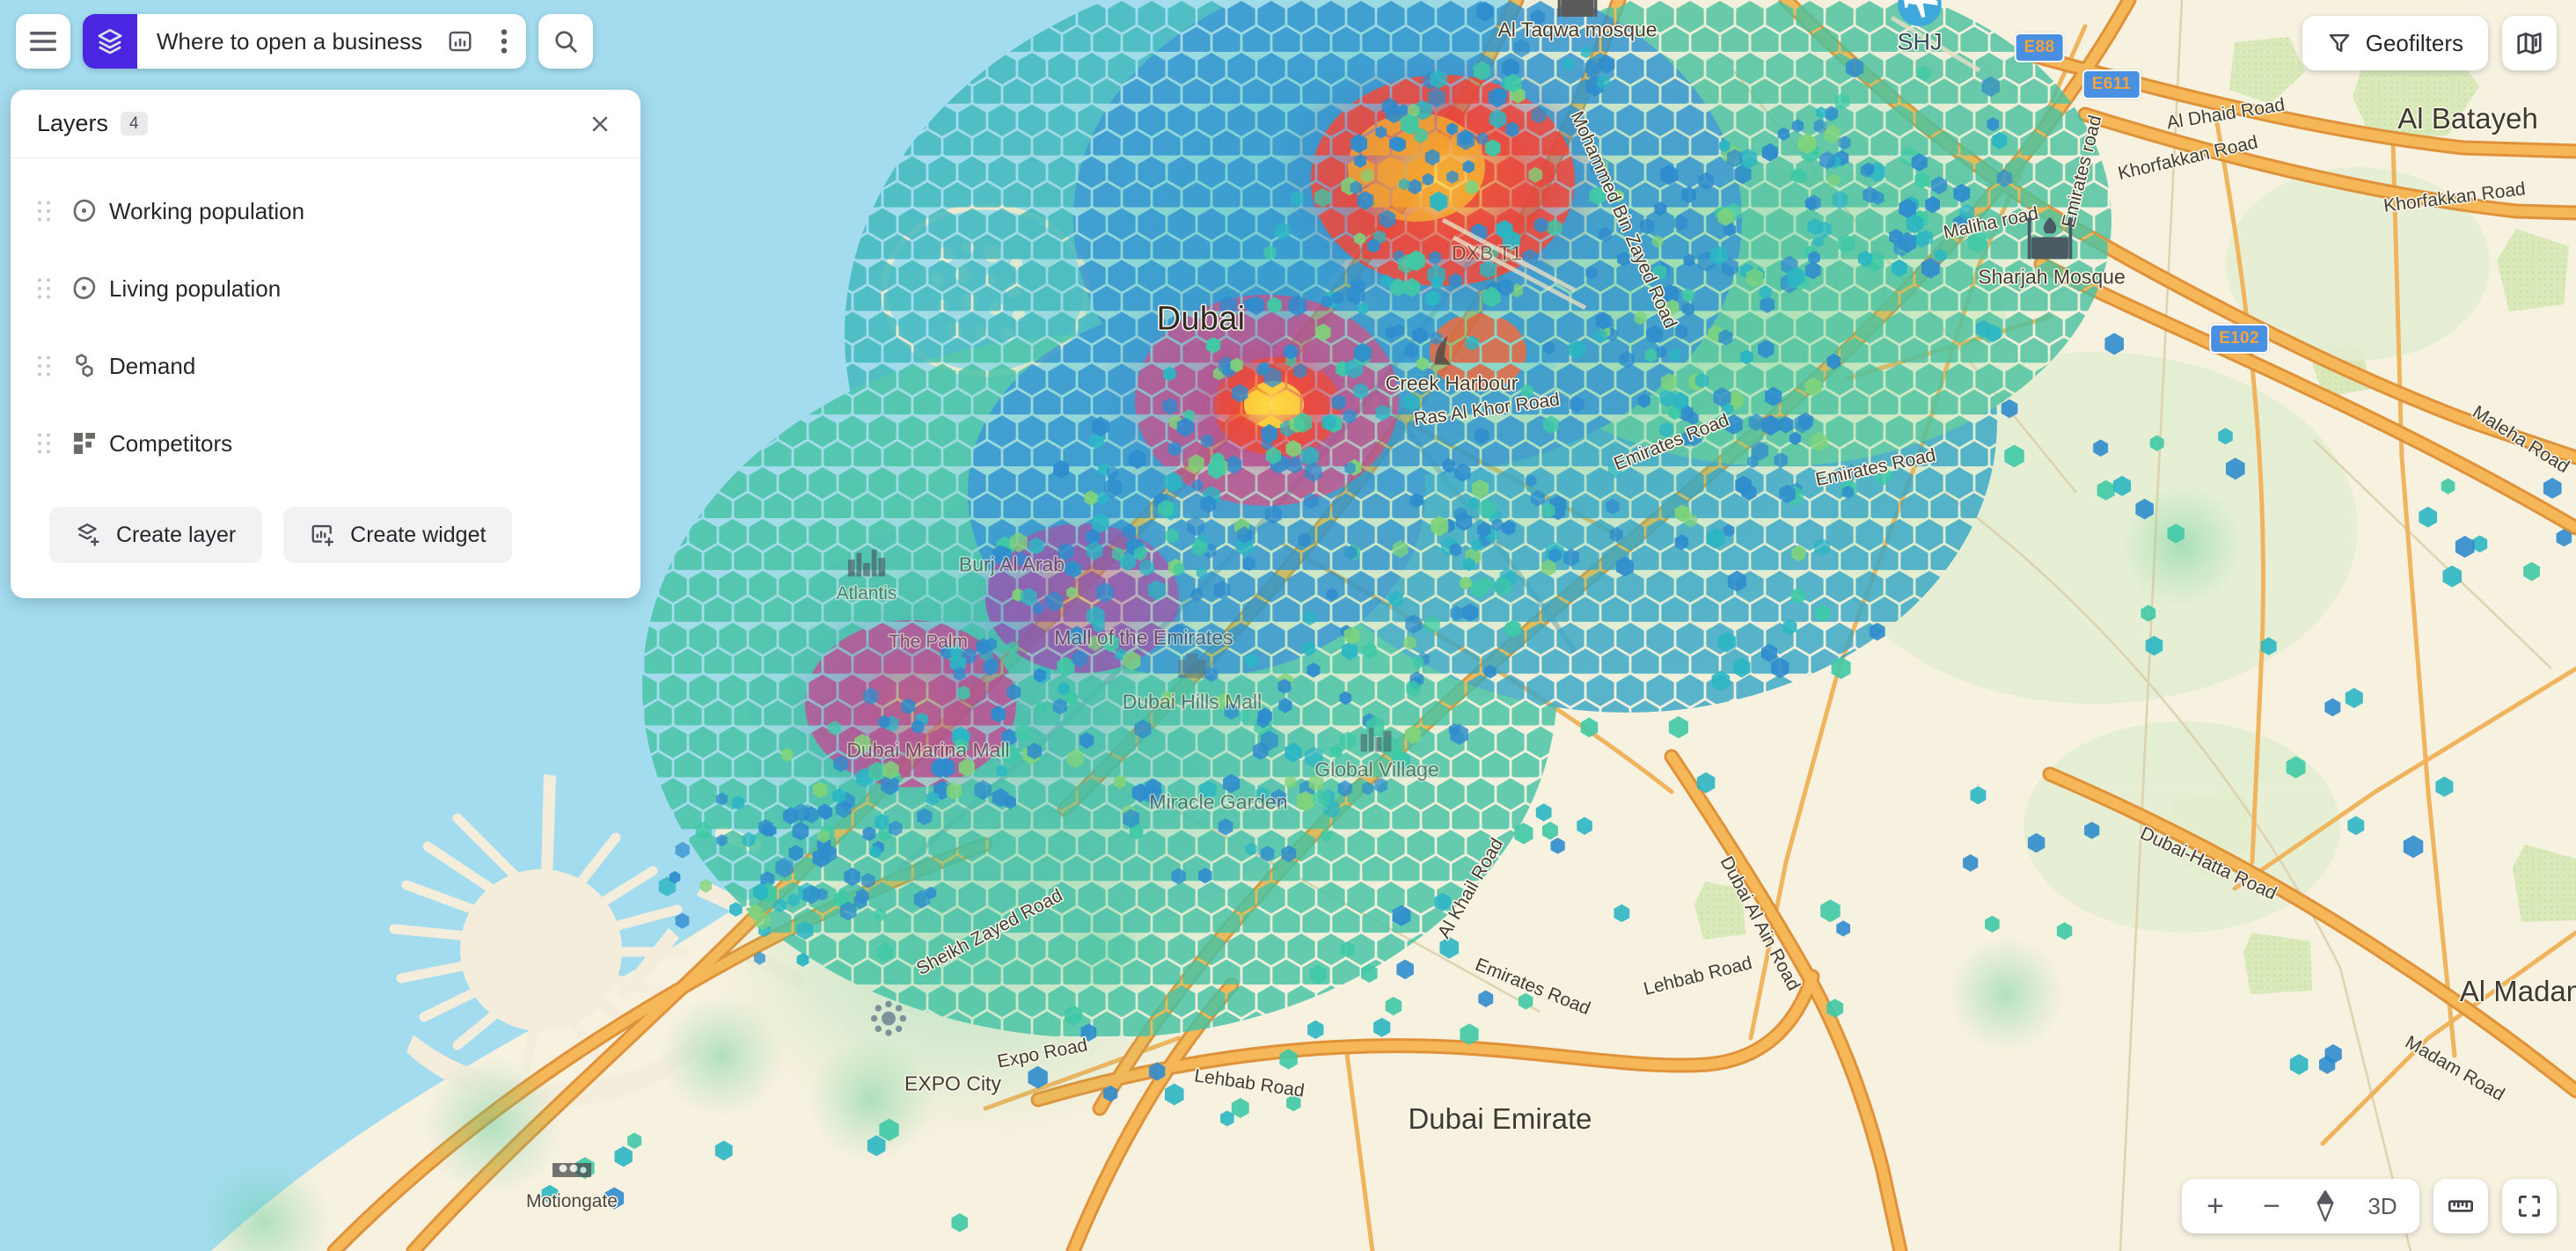 The width and height of the screenshot is (2576, 1251). I want to click on hamburger-menu-icon, so click(43, 41).